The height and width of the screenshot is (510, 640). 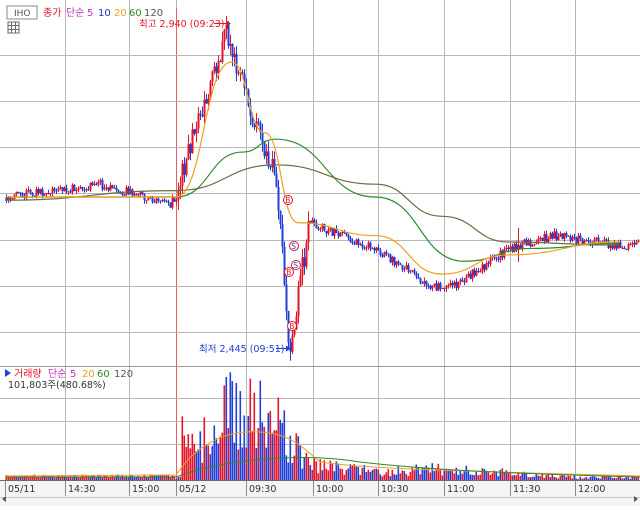 I want to click on volume-ma-type-label: 단순, so click(x=57, y=374).